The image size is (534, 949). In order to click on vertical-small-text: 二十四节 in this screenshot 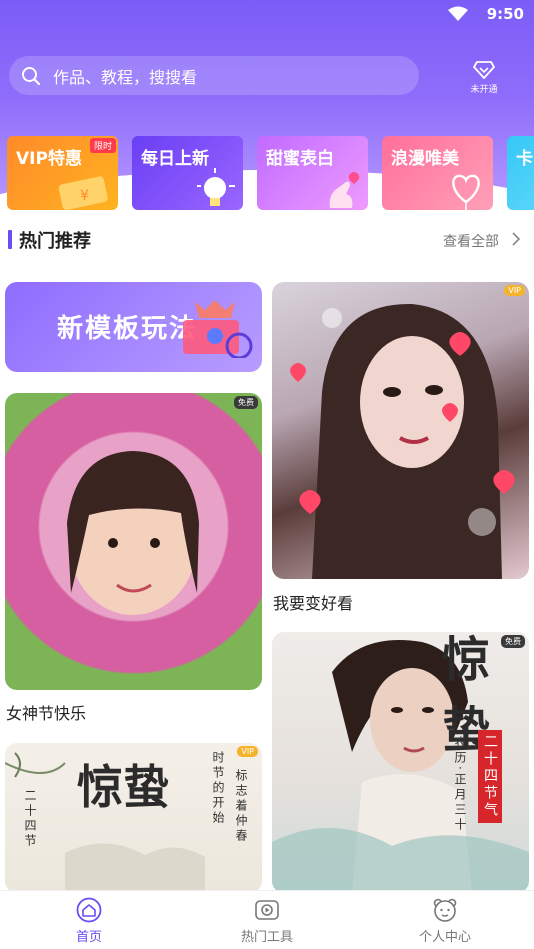, I will do `click(30, 819)`.